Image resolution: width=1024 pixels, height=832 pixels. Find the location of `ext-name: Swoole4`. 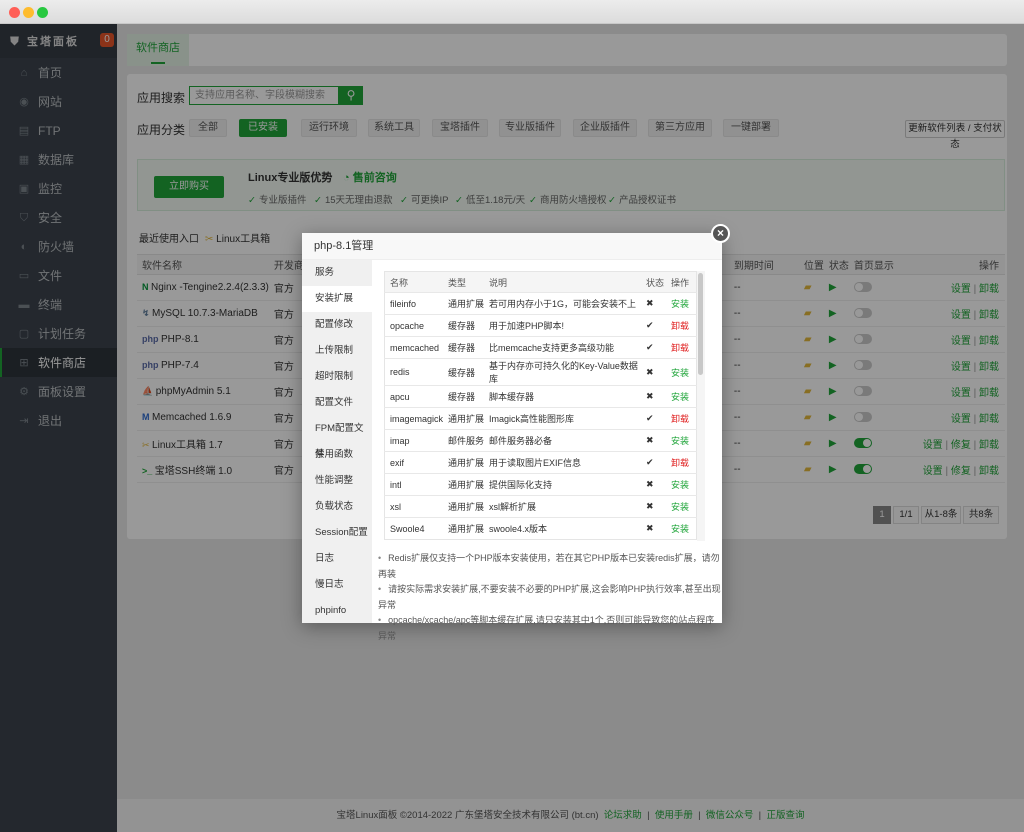

ext-name: Swoole4 is located at coordinates (414, 528).